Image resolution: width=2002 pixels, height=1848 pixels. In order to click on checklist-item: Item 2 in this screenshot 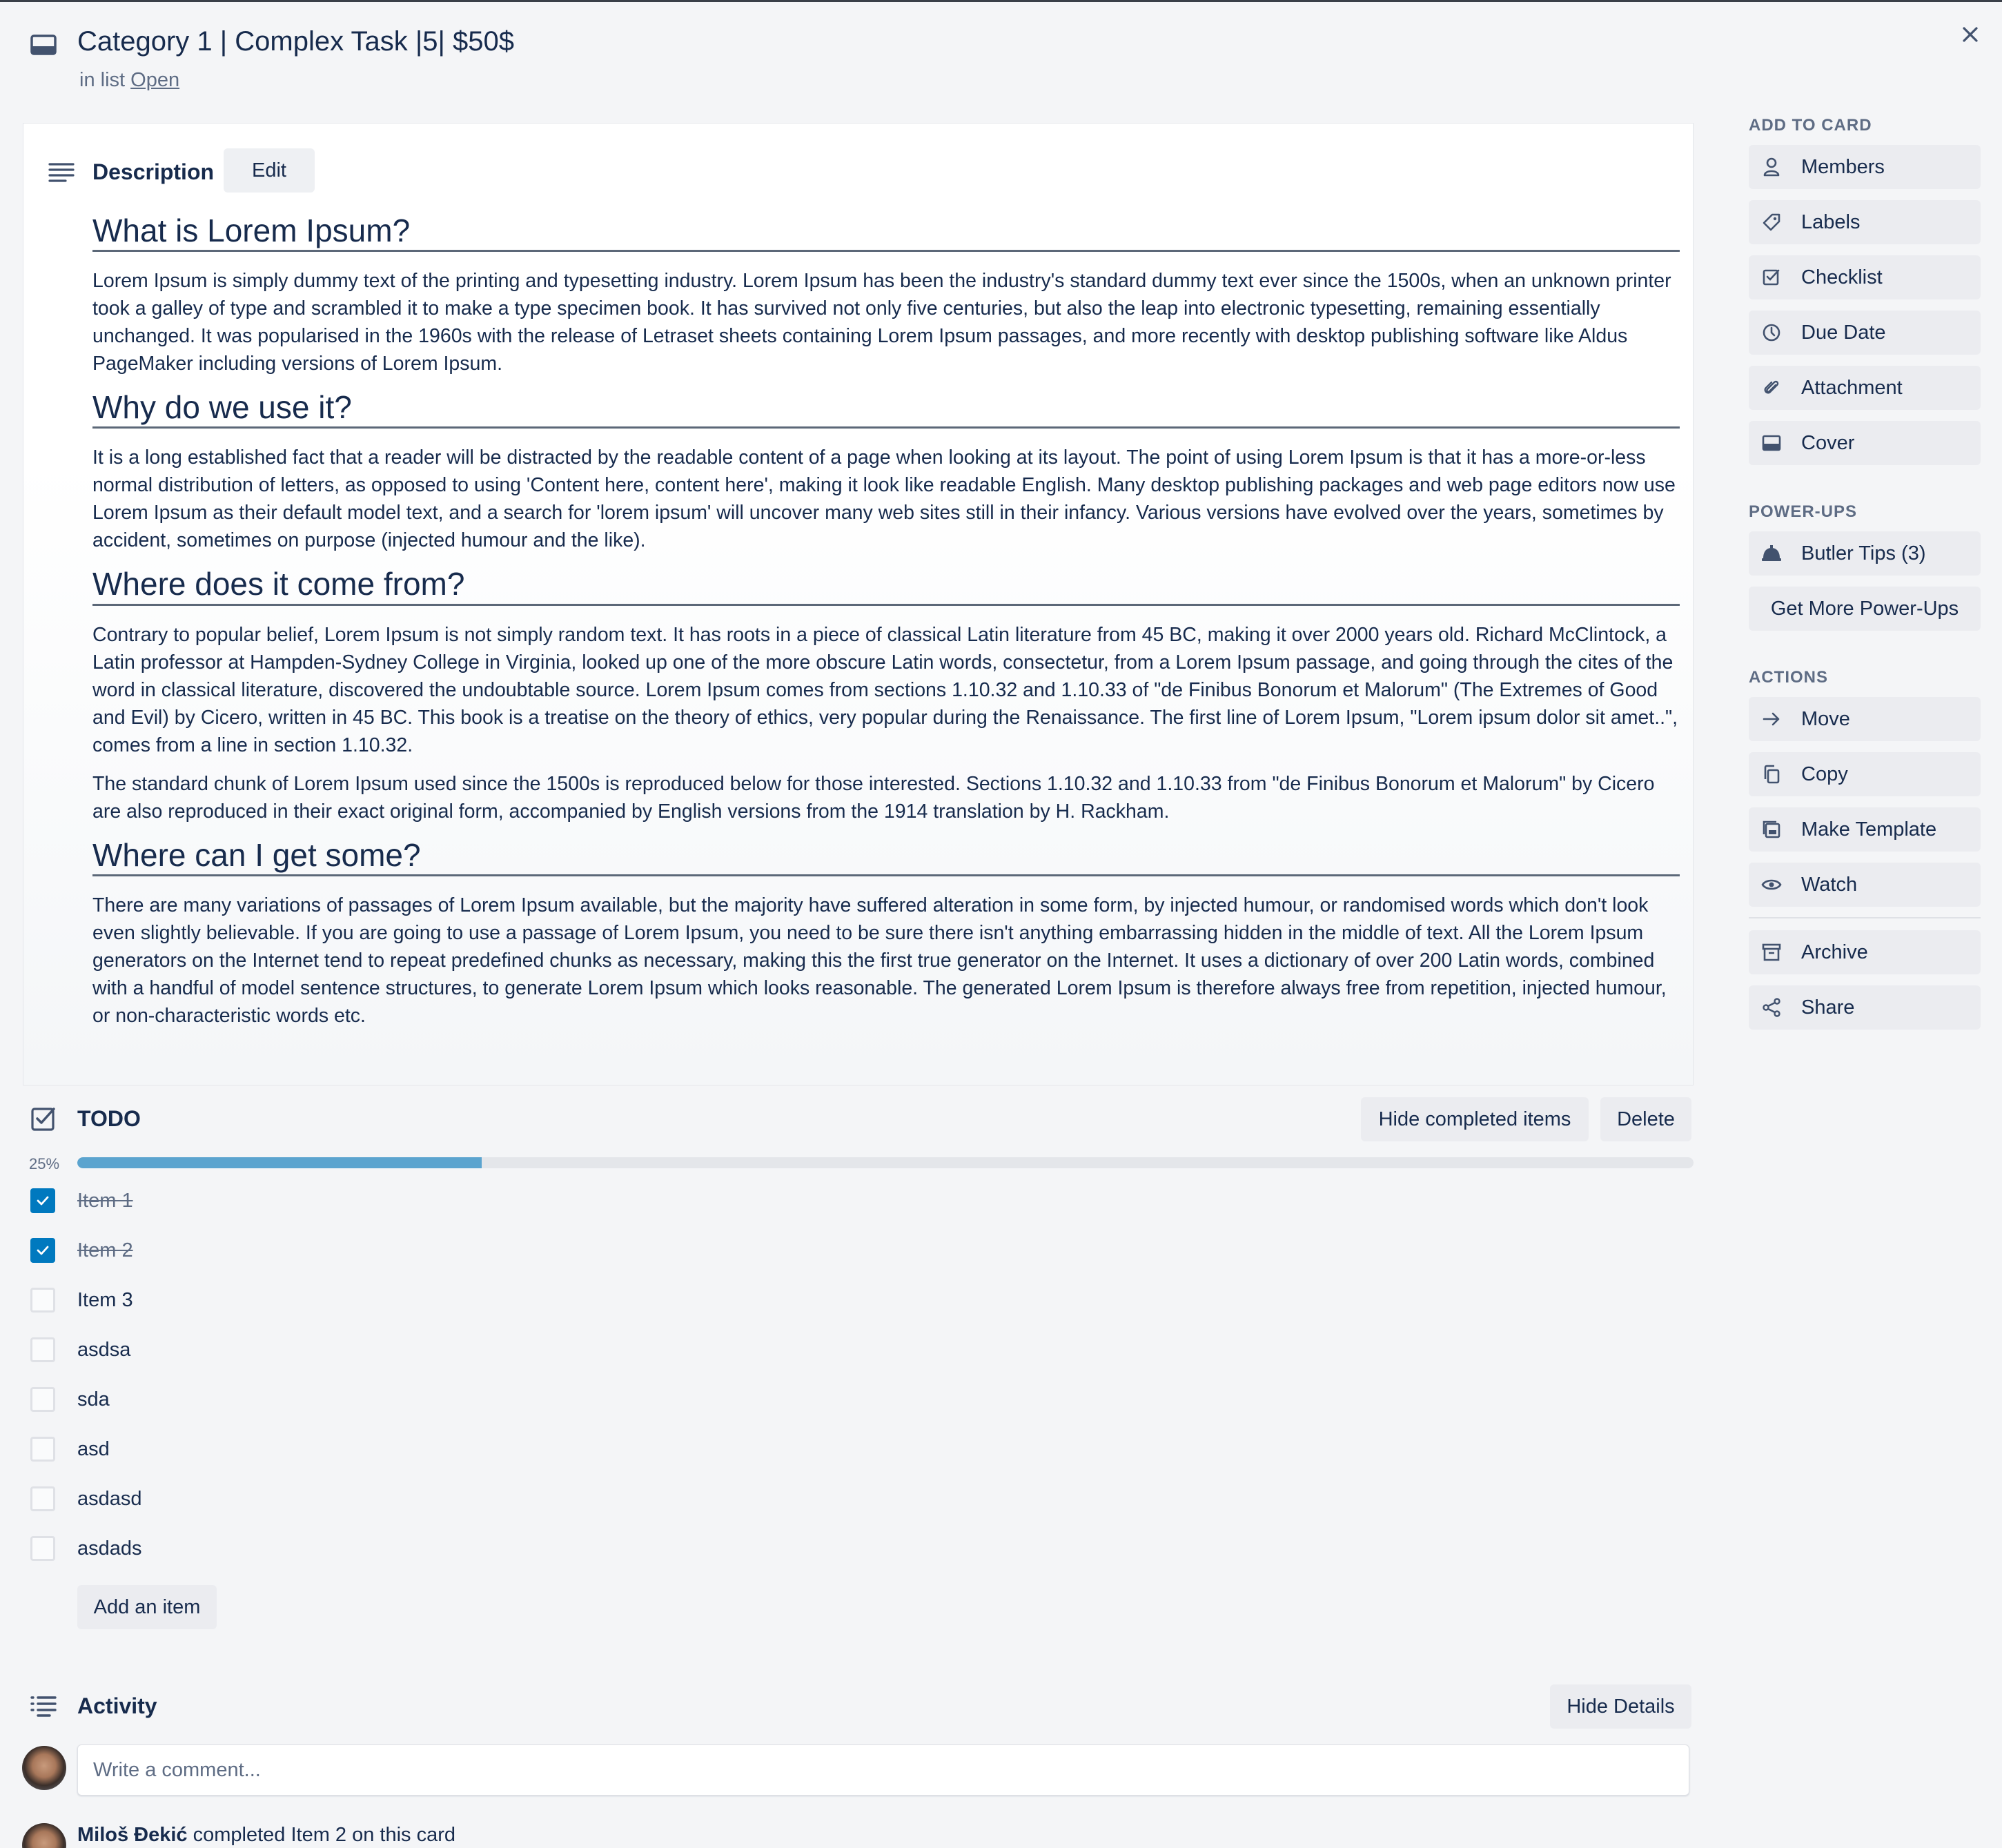, I will do `click(858, 1263)`.